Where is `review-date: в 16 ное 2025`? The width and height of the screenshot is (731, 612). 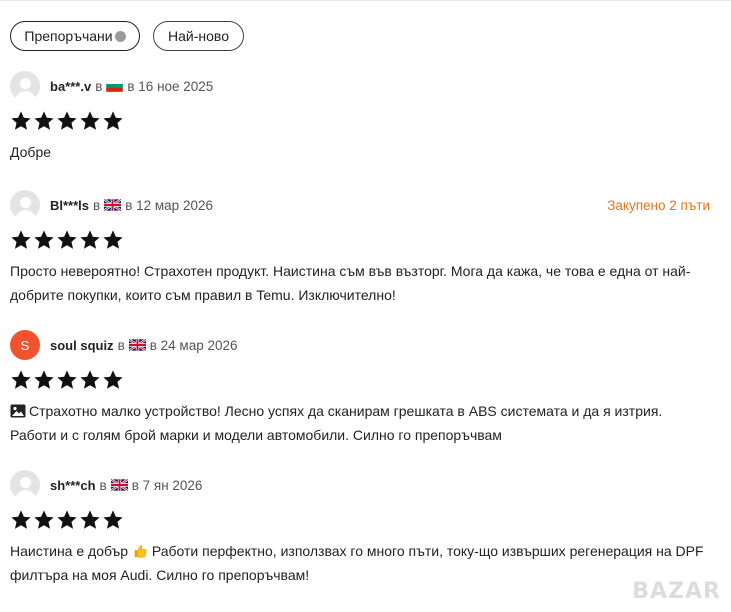
review-date: в 16 ное 2025 is located at coordinates (170, 86).